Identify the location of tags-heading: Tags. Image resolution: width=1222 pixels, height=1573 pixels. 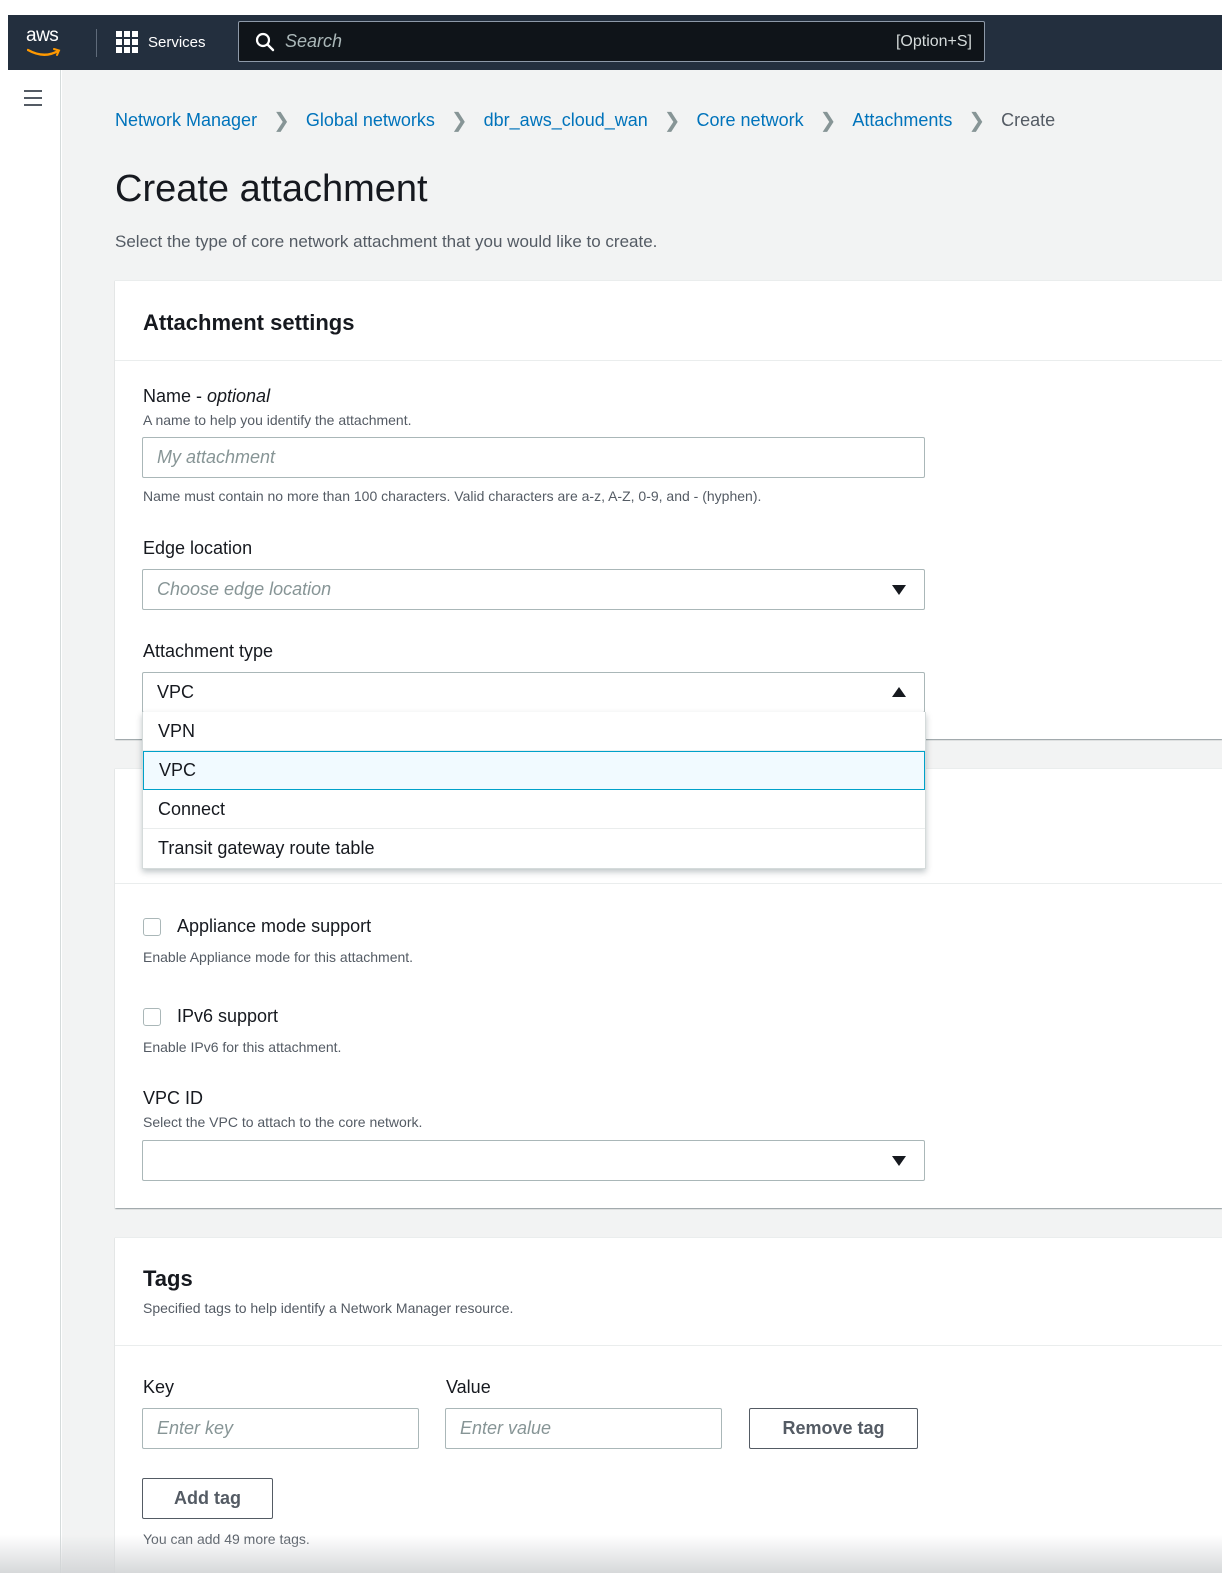
(168, 1278).